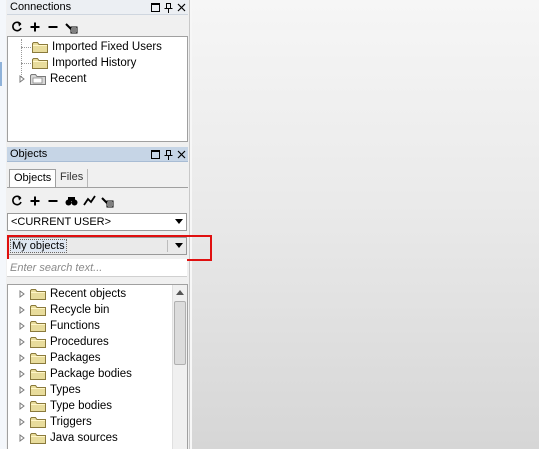 Image resolution: width=539 pixels, height=449 pixels. I want to click on tree-item: Functions, so click(59, 326).